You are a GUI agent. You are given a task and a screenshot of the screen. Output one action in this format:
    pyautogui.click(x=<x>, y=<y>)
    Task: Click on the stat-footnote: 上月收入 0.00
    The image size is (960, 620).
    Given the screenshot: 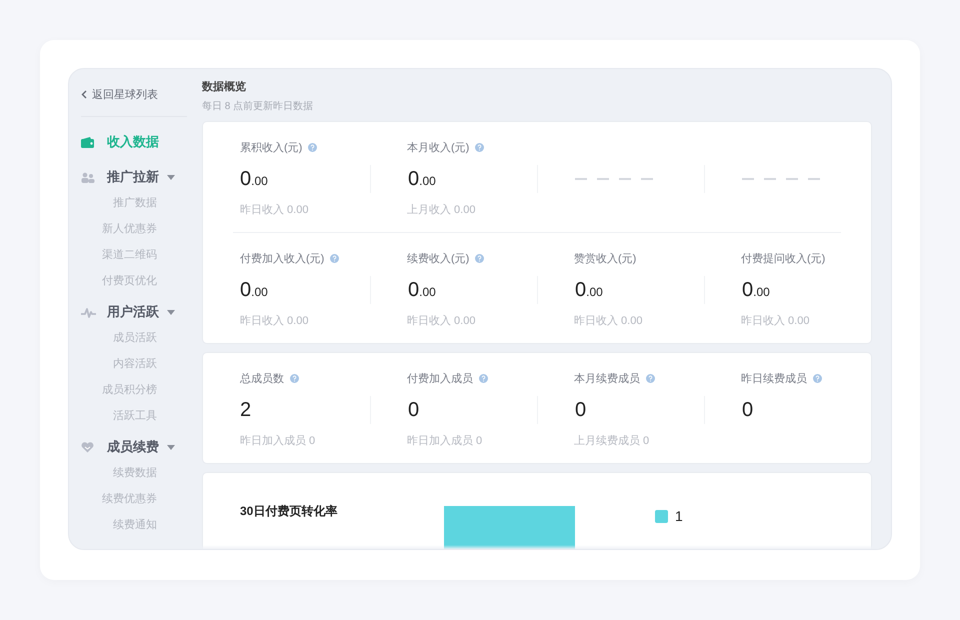 What is the action you would take?
    pyautogui.click(x=441, y=210)
    